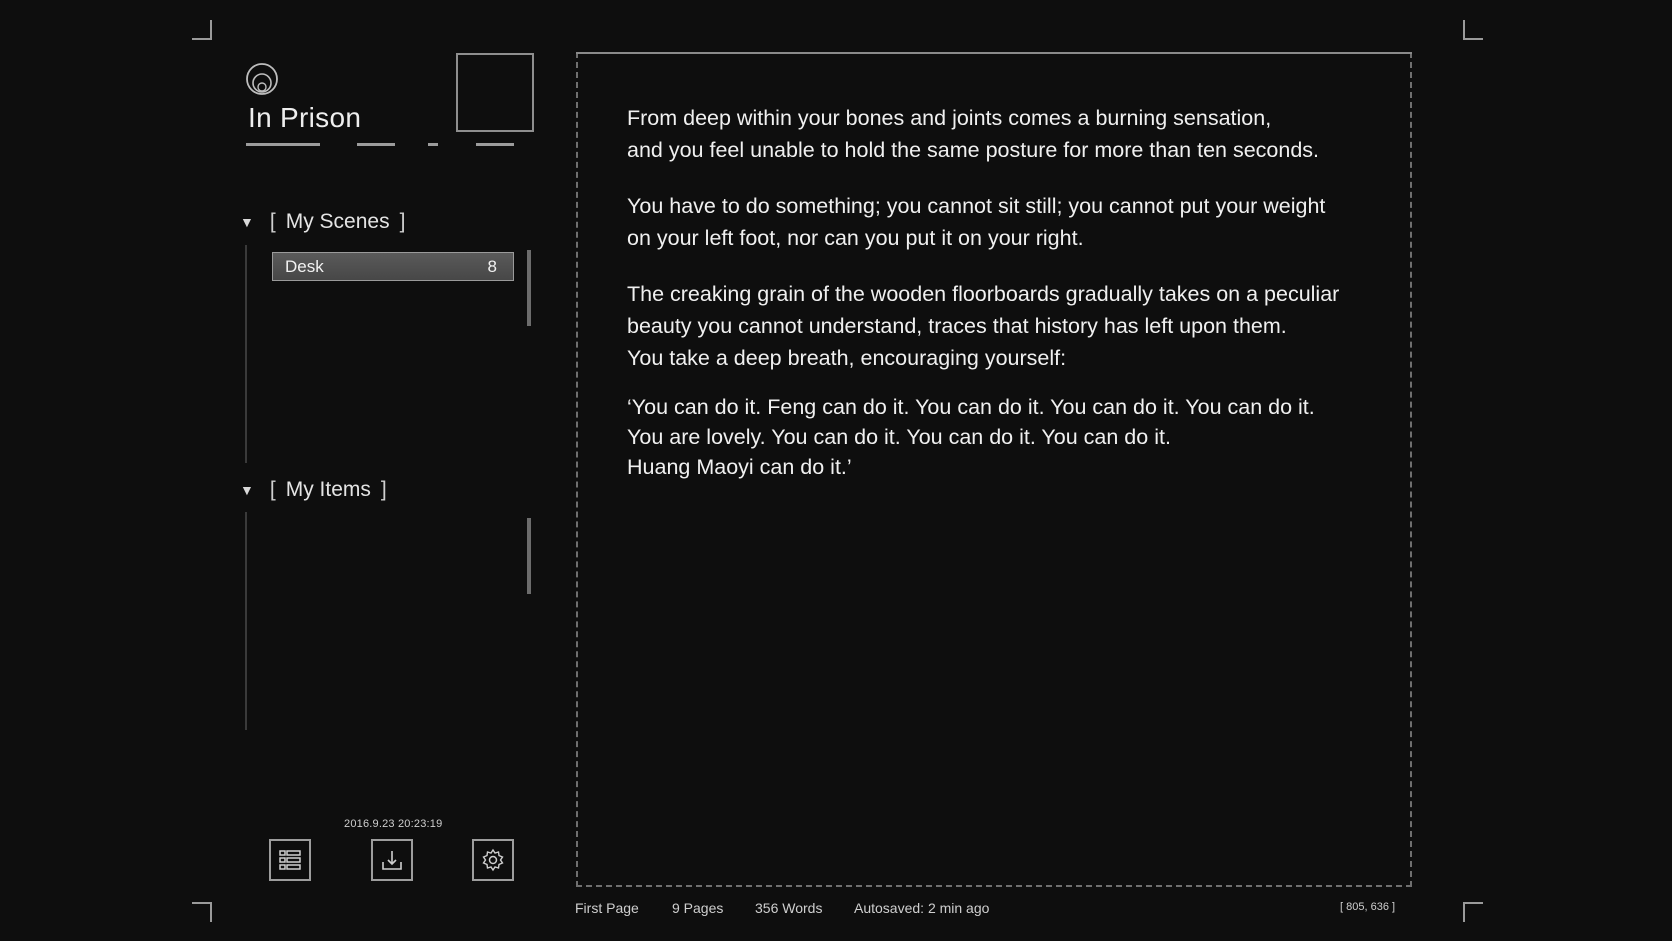 This screenshot has width=1672, height=941. I want to click on settings-button, so click(493, 860).